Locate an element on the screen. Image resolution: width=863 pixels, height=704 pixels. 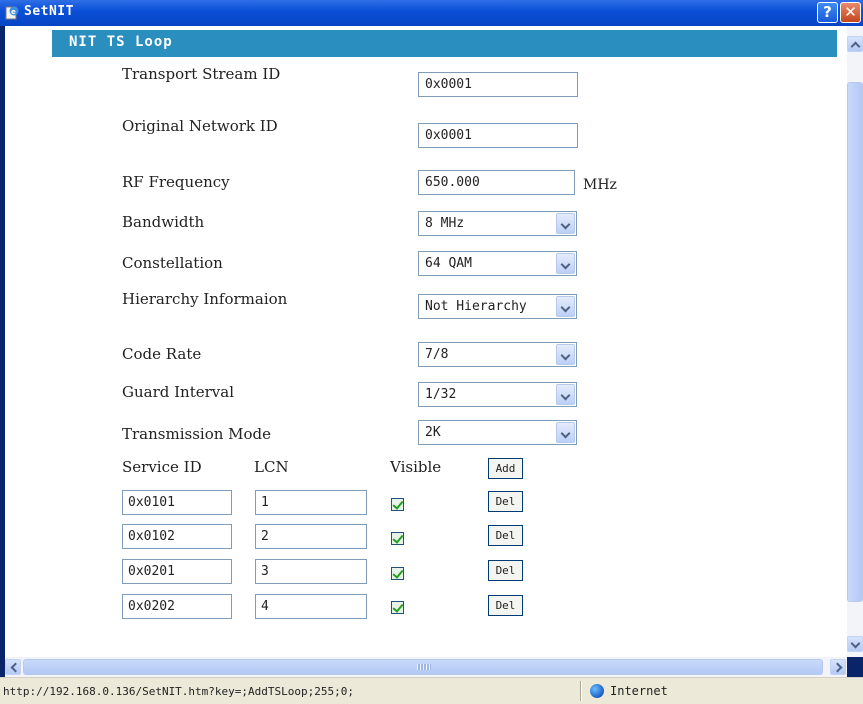
hierarchy-select: Not Hierarchy is located at coordinates (497, 306).